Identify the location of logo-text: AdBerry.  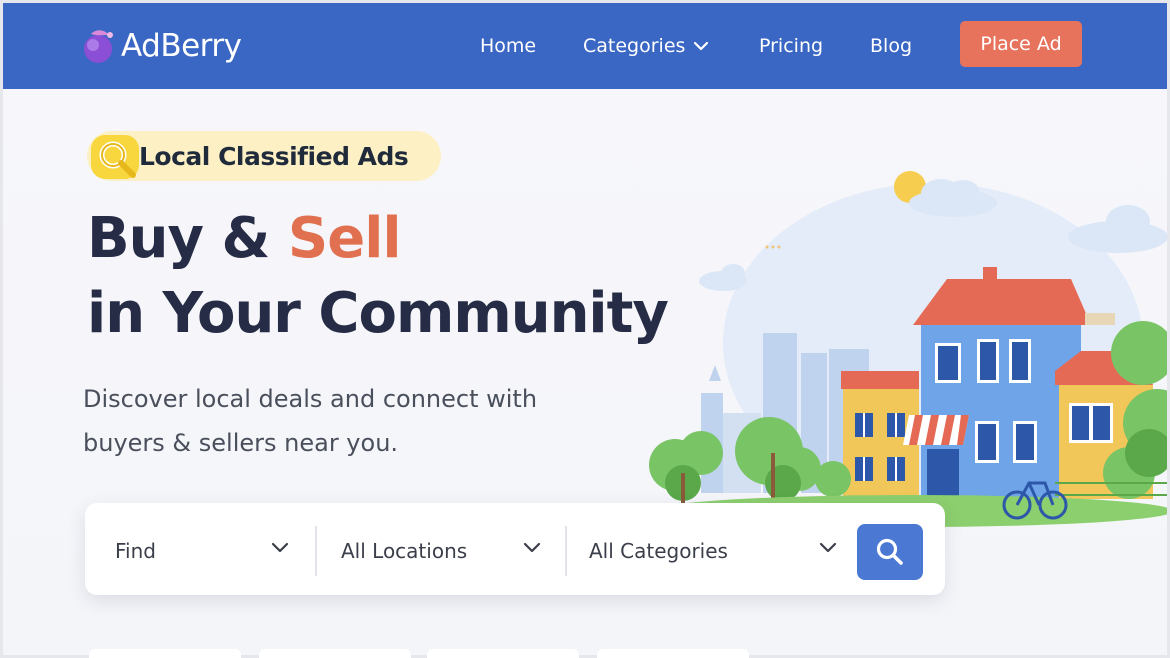
(181, 46).